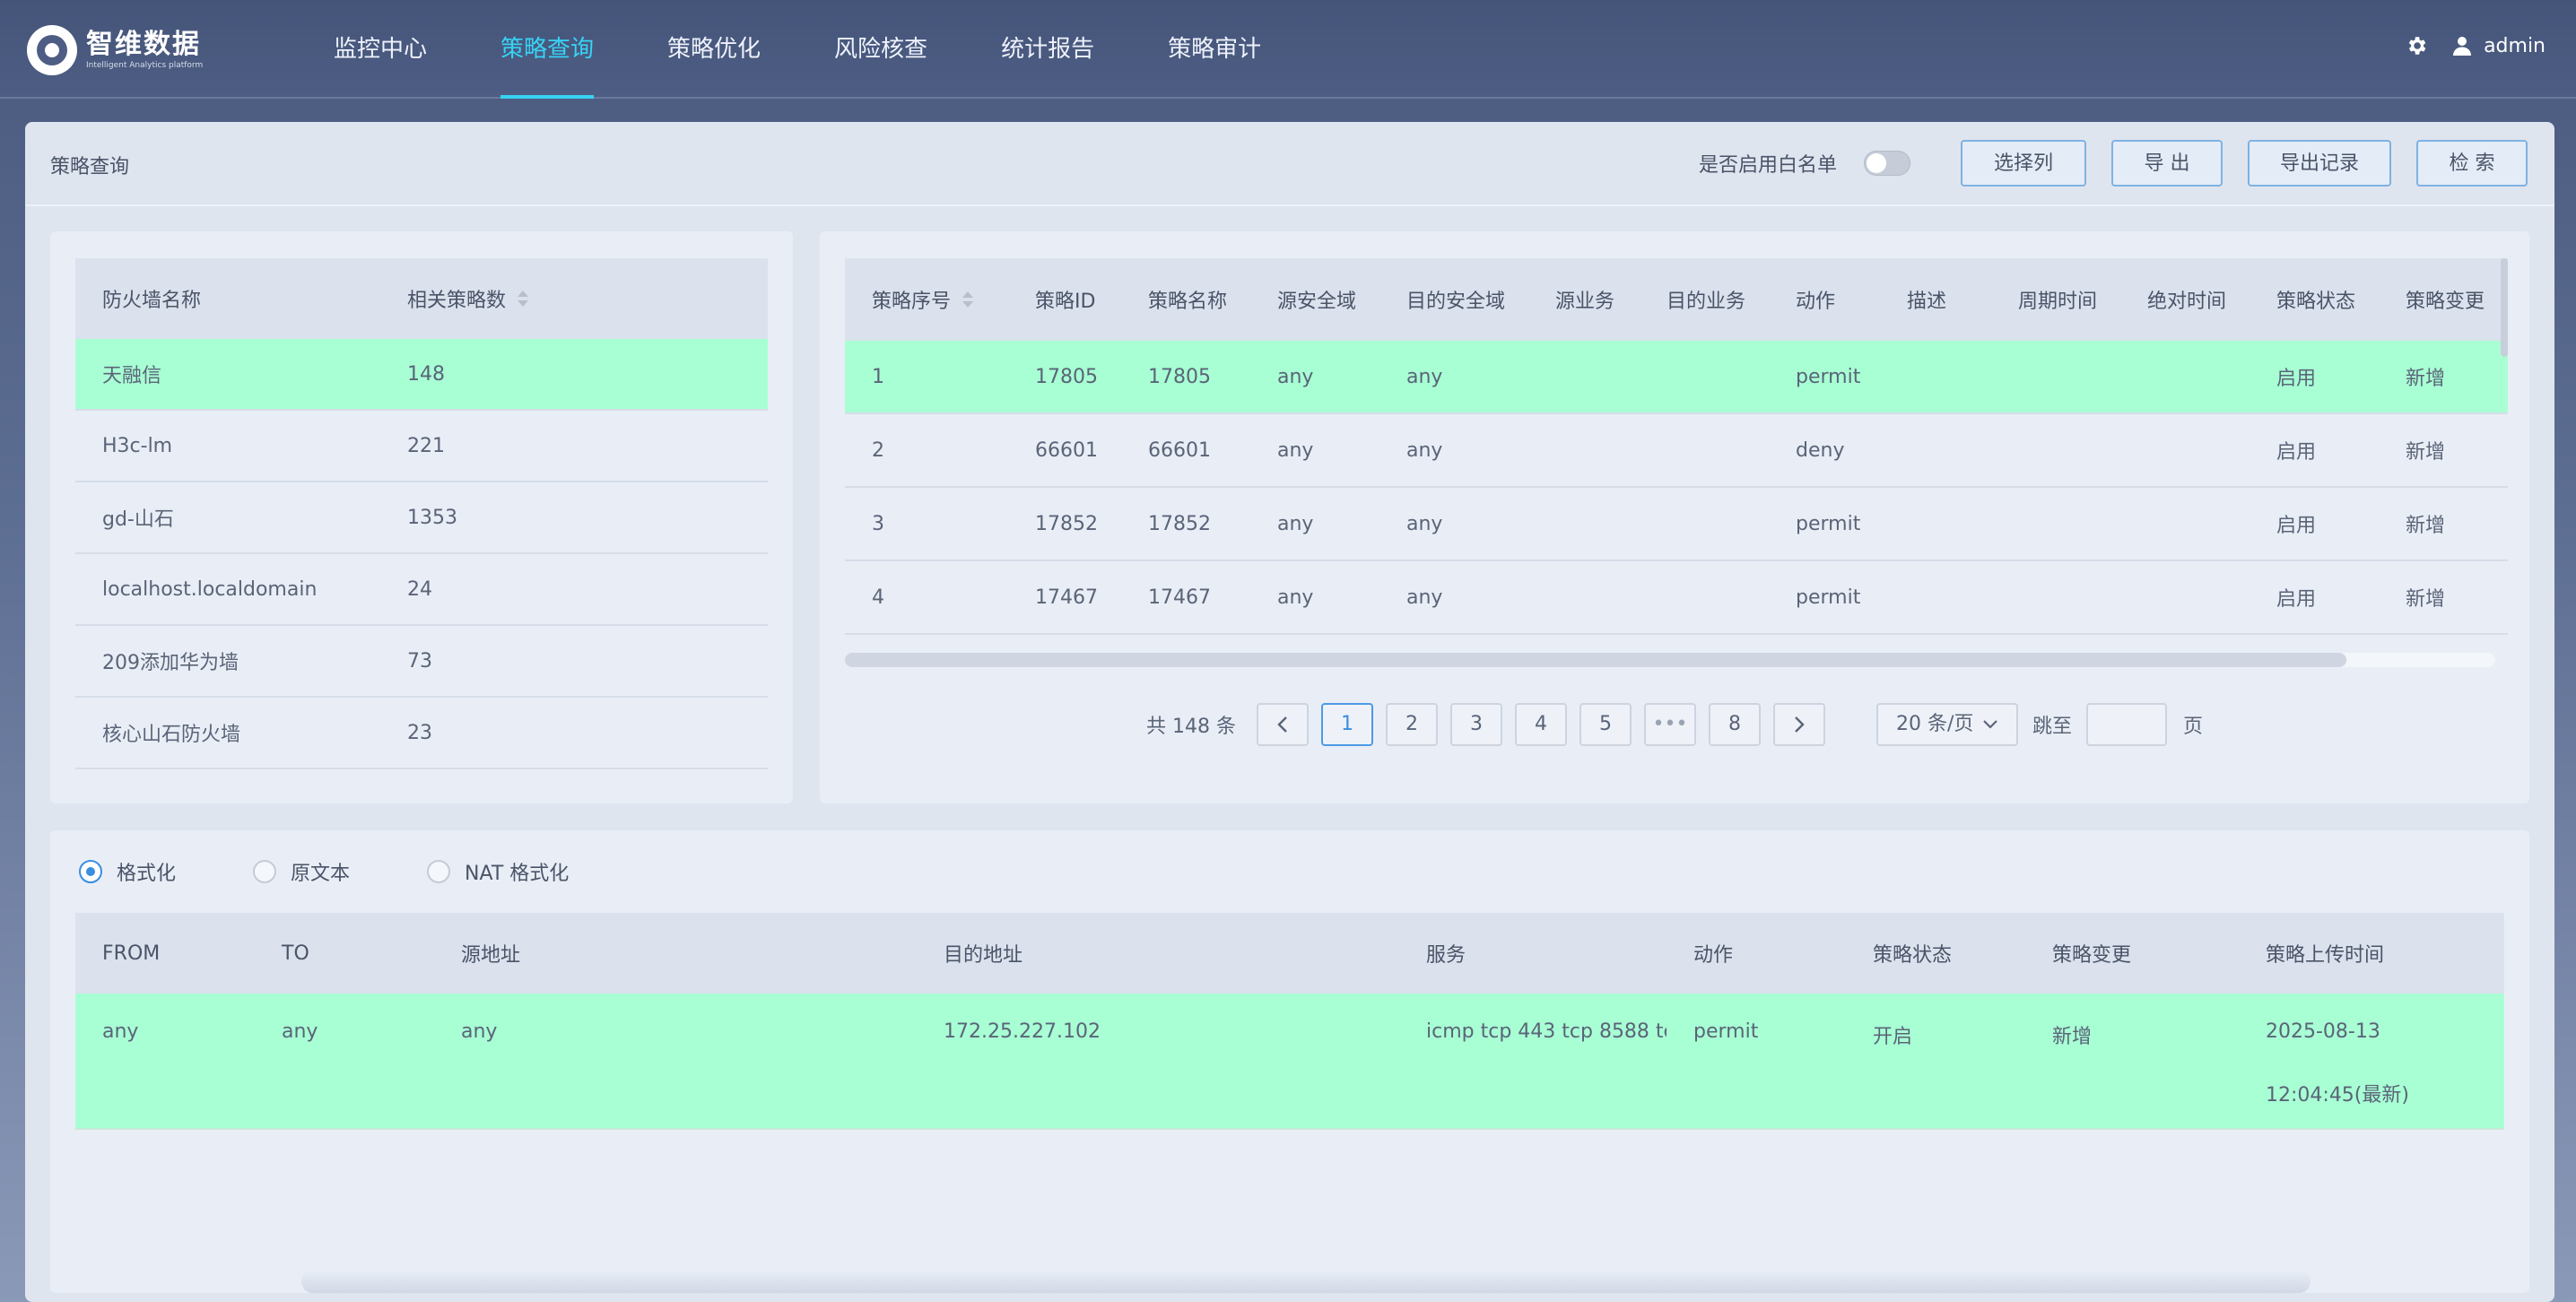  Describe the element at coordinates (1706, 302) in the screenshot. I see `col-dst-service: 目的业务` at that location.